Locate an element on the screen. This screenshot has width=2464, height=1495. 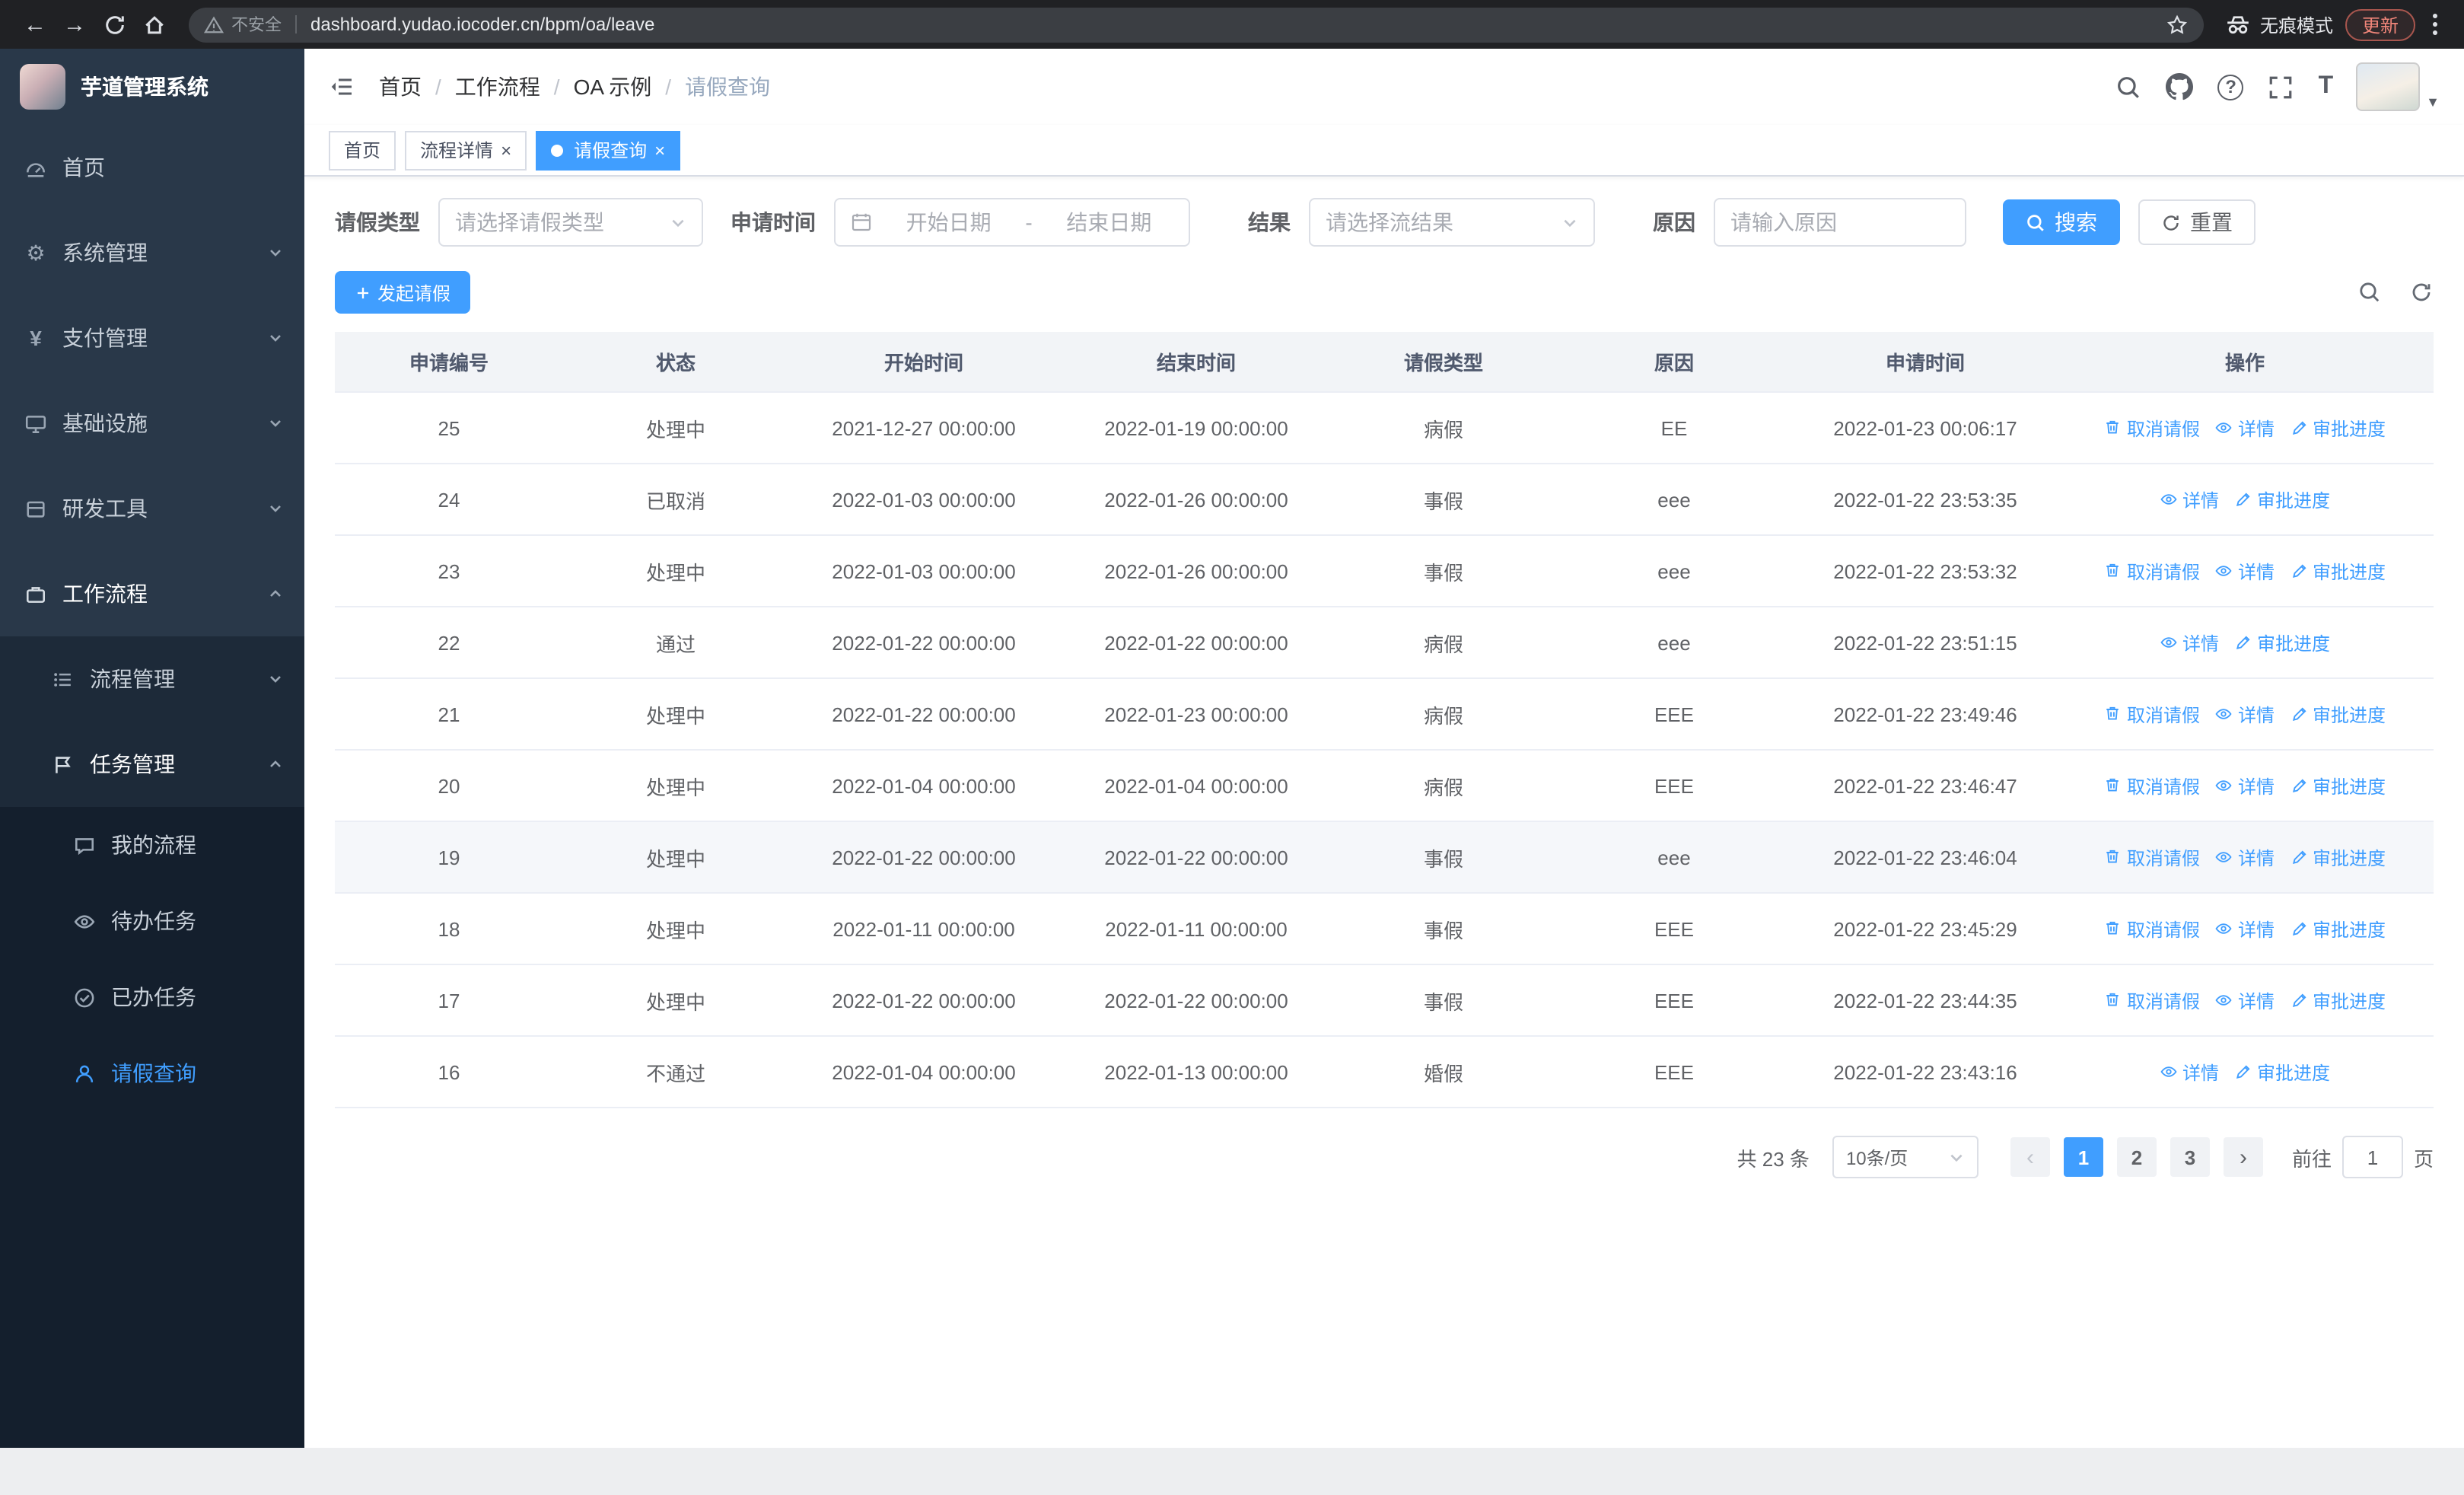
cell-leave-type: 病假 is located at coordinates (1443, 787).